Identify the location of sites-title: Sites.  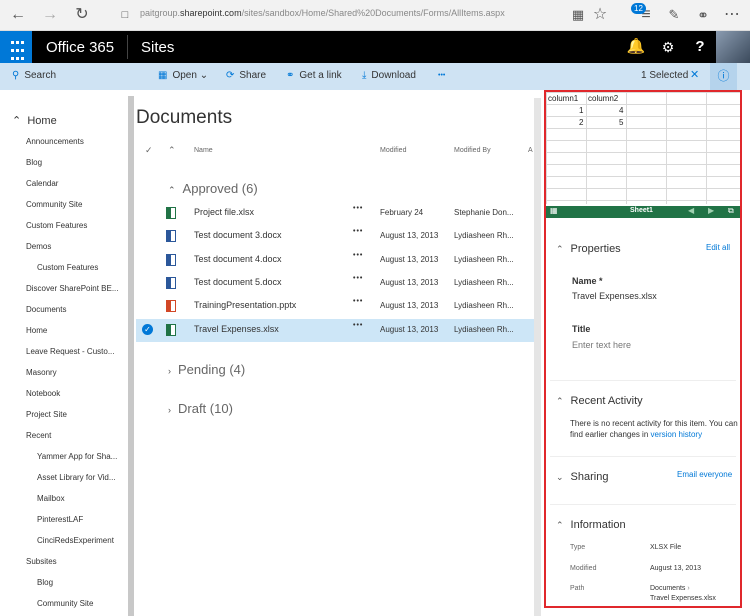
(157, 47).